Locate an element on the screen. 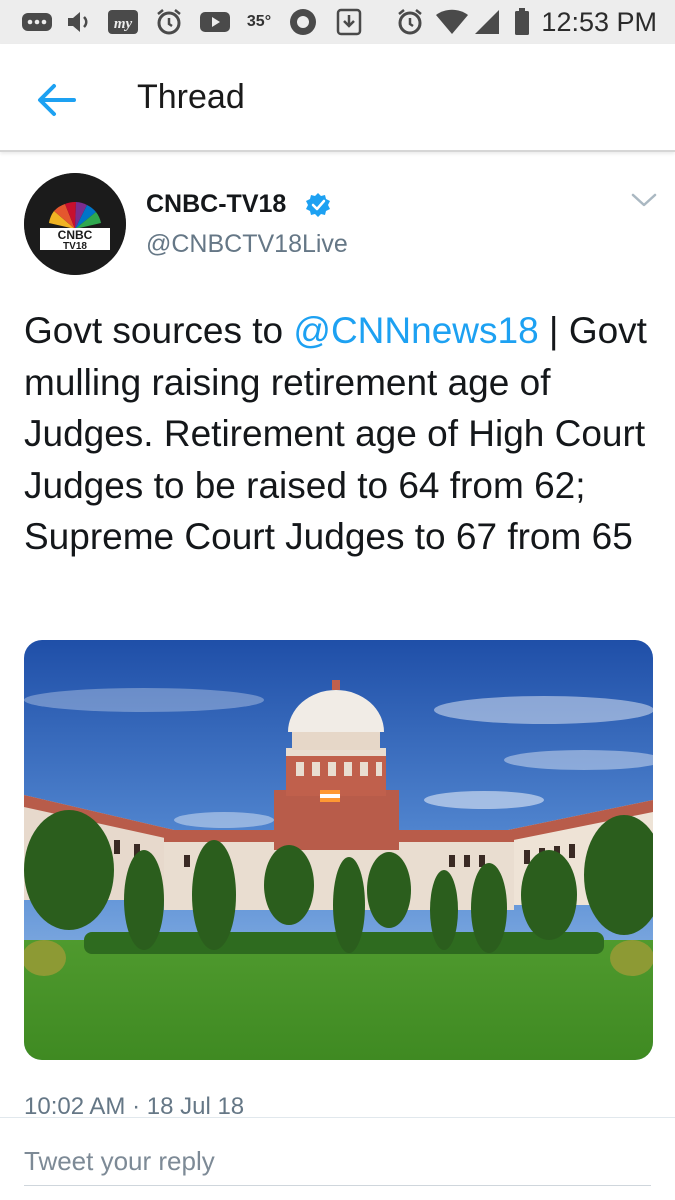  mention-link: @CNNnews18 is located at coordinates (415, 330).